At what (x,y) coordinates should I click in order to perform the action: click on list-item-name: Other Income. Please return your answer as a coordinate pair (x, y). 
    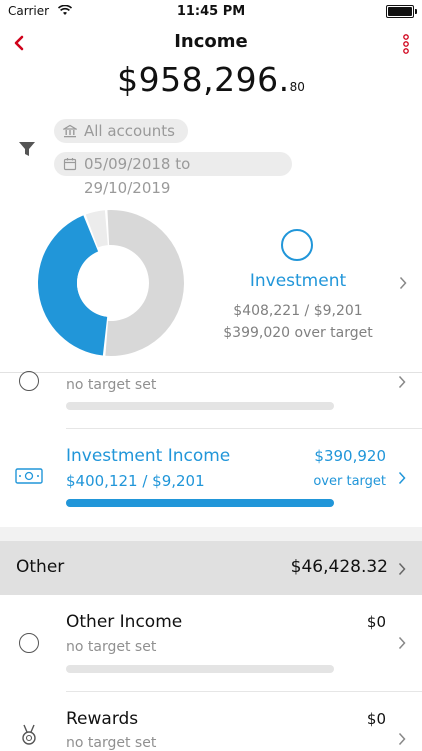
    Looking at the image, I should click on (124, 622).